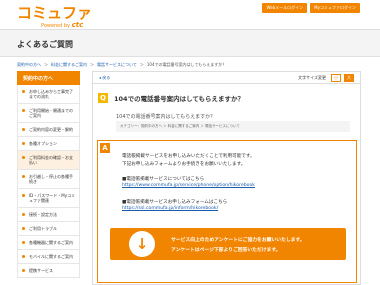 The height and width of the screenshot is (285, 380). Describe the element at coordinates (48, 144) in the screenshot. I see `sidebar-item: 各種オプション` at that location.